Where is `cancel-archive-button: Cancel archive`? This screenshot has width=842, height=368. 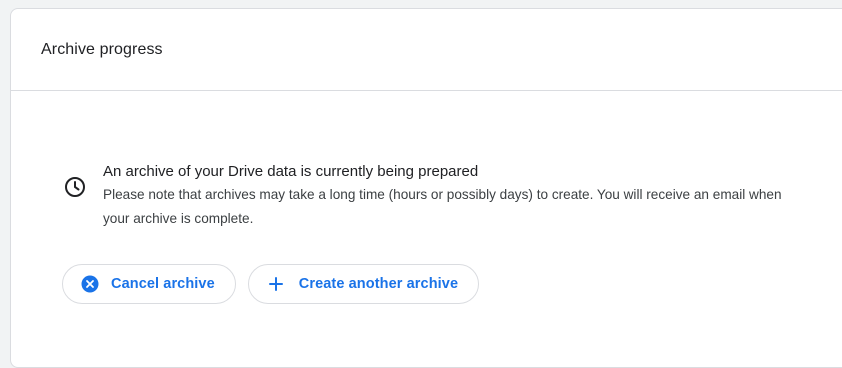
cancel-archive-button: Cancel archive is located at coordinates (149, 284).